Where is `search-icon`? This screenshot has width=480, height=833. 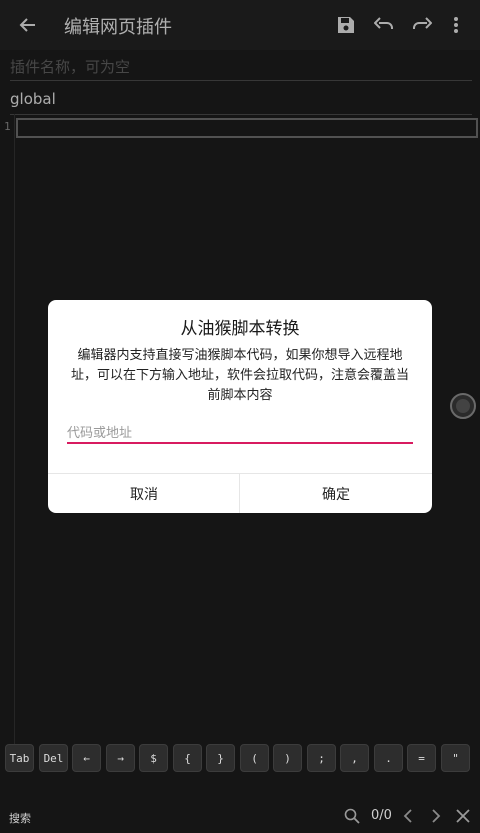
search-icon is located at coordinates (352, 816).